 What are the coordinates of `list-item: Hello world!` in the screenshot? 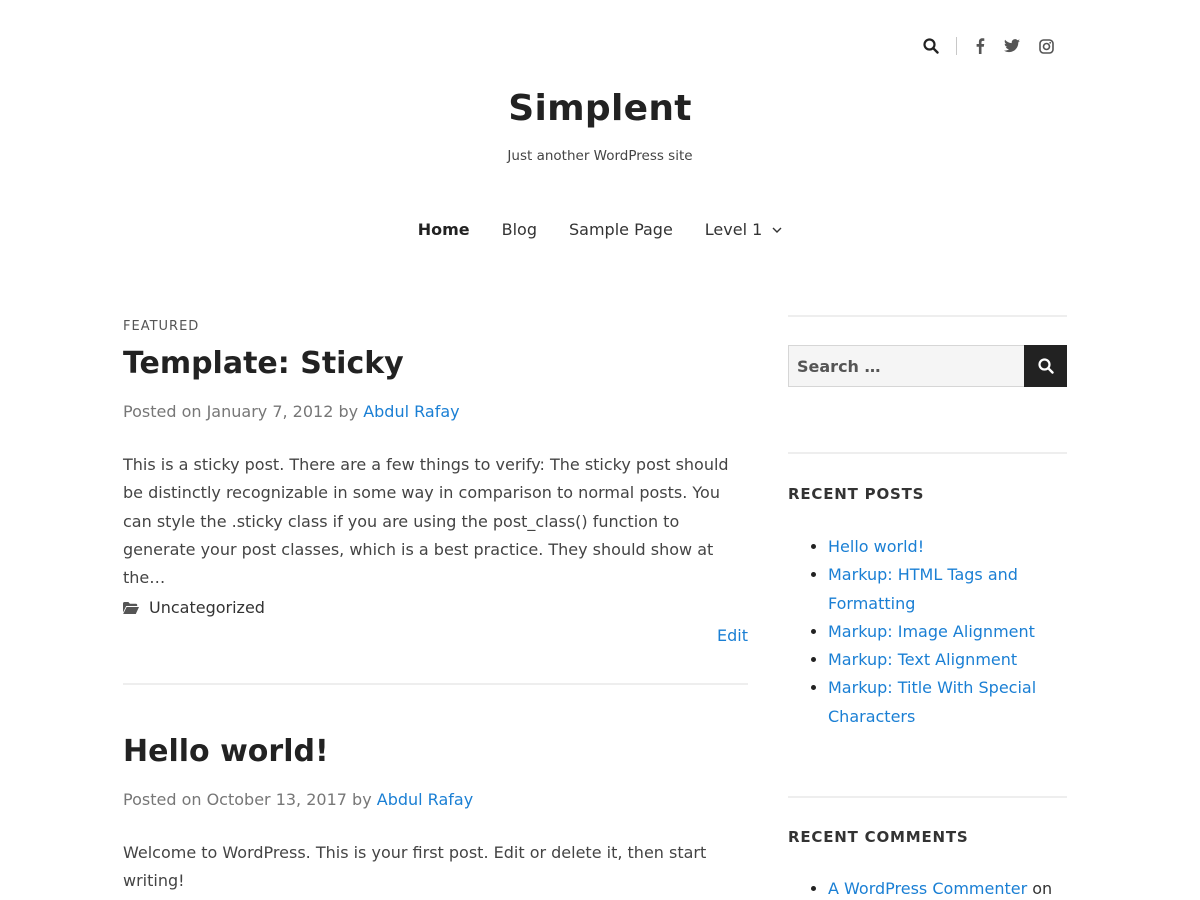 It's located at (947, 547).